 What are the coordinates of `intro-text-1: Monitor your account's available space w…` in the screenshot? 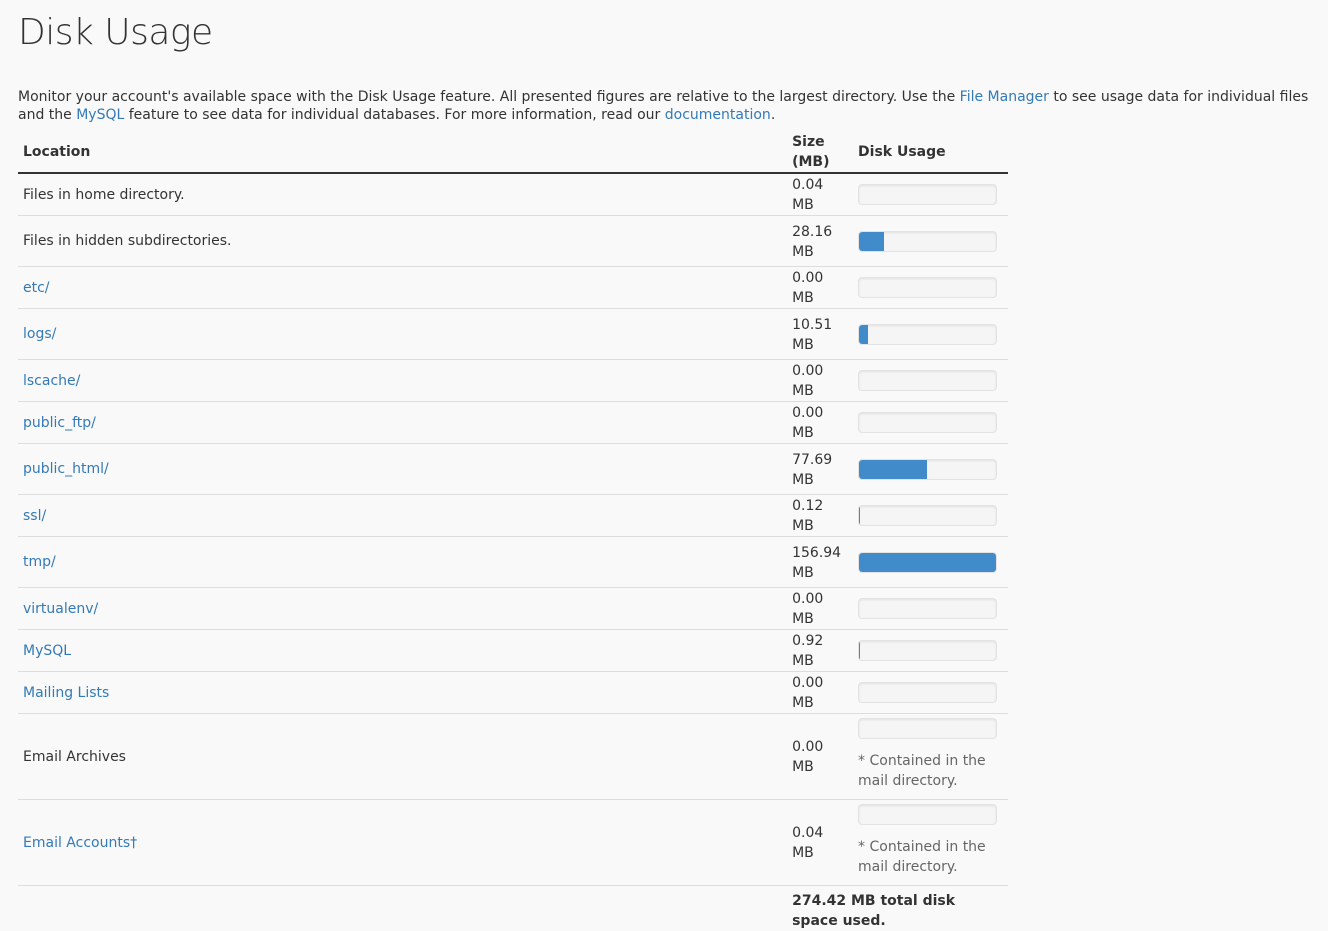 It's located at (489, 97).